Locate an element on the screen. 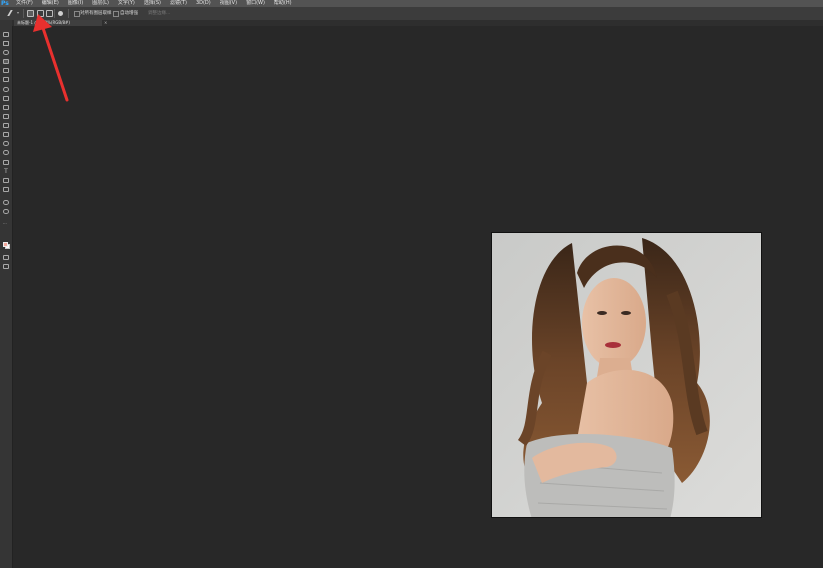  marquee-tool-icon is located at coordinates (6, 43).